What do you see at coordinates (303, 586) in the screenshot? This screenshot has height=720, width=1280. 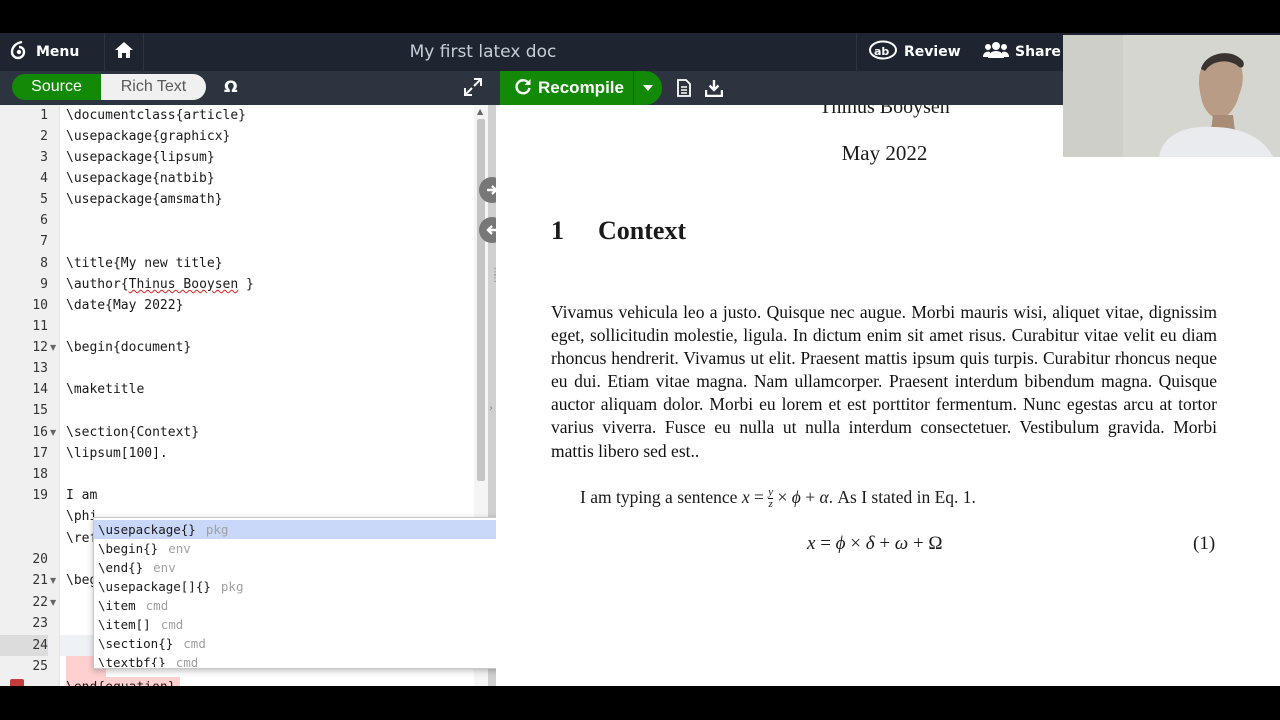 I see `autocomplete-item: \usepackage[]{} pkg` at bounding box center [303, 586].